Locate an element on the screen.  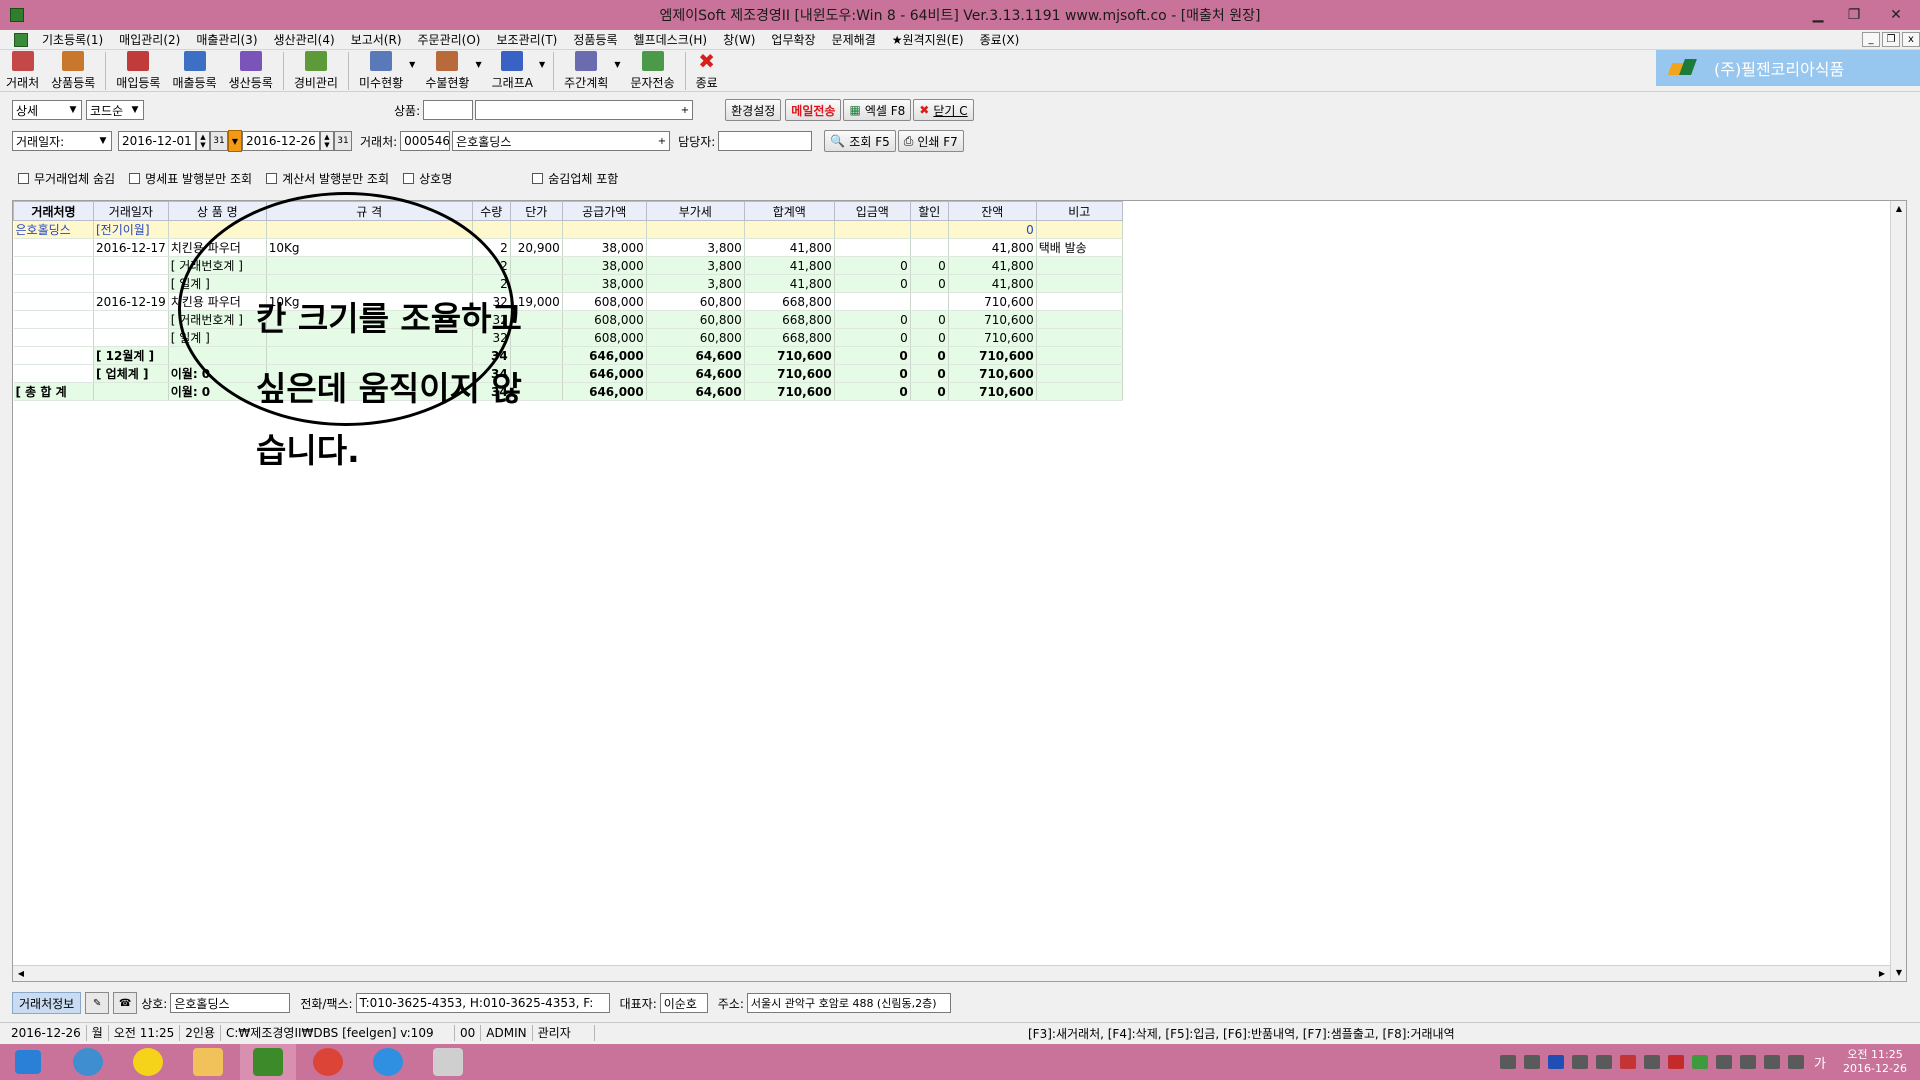
date-to-input: 2016-12-26 is located at coordinates (281, 141).